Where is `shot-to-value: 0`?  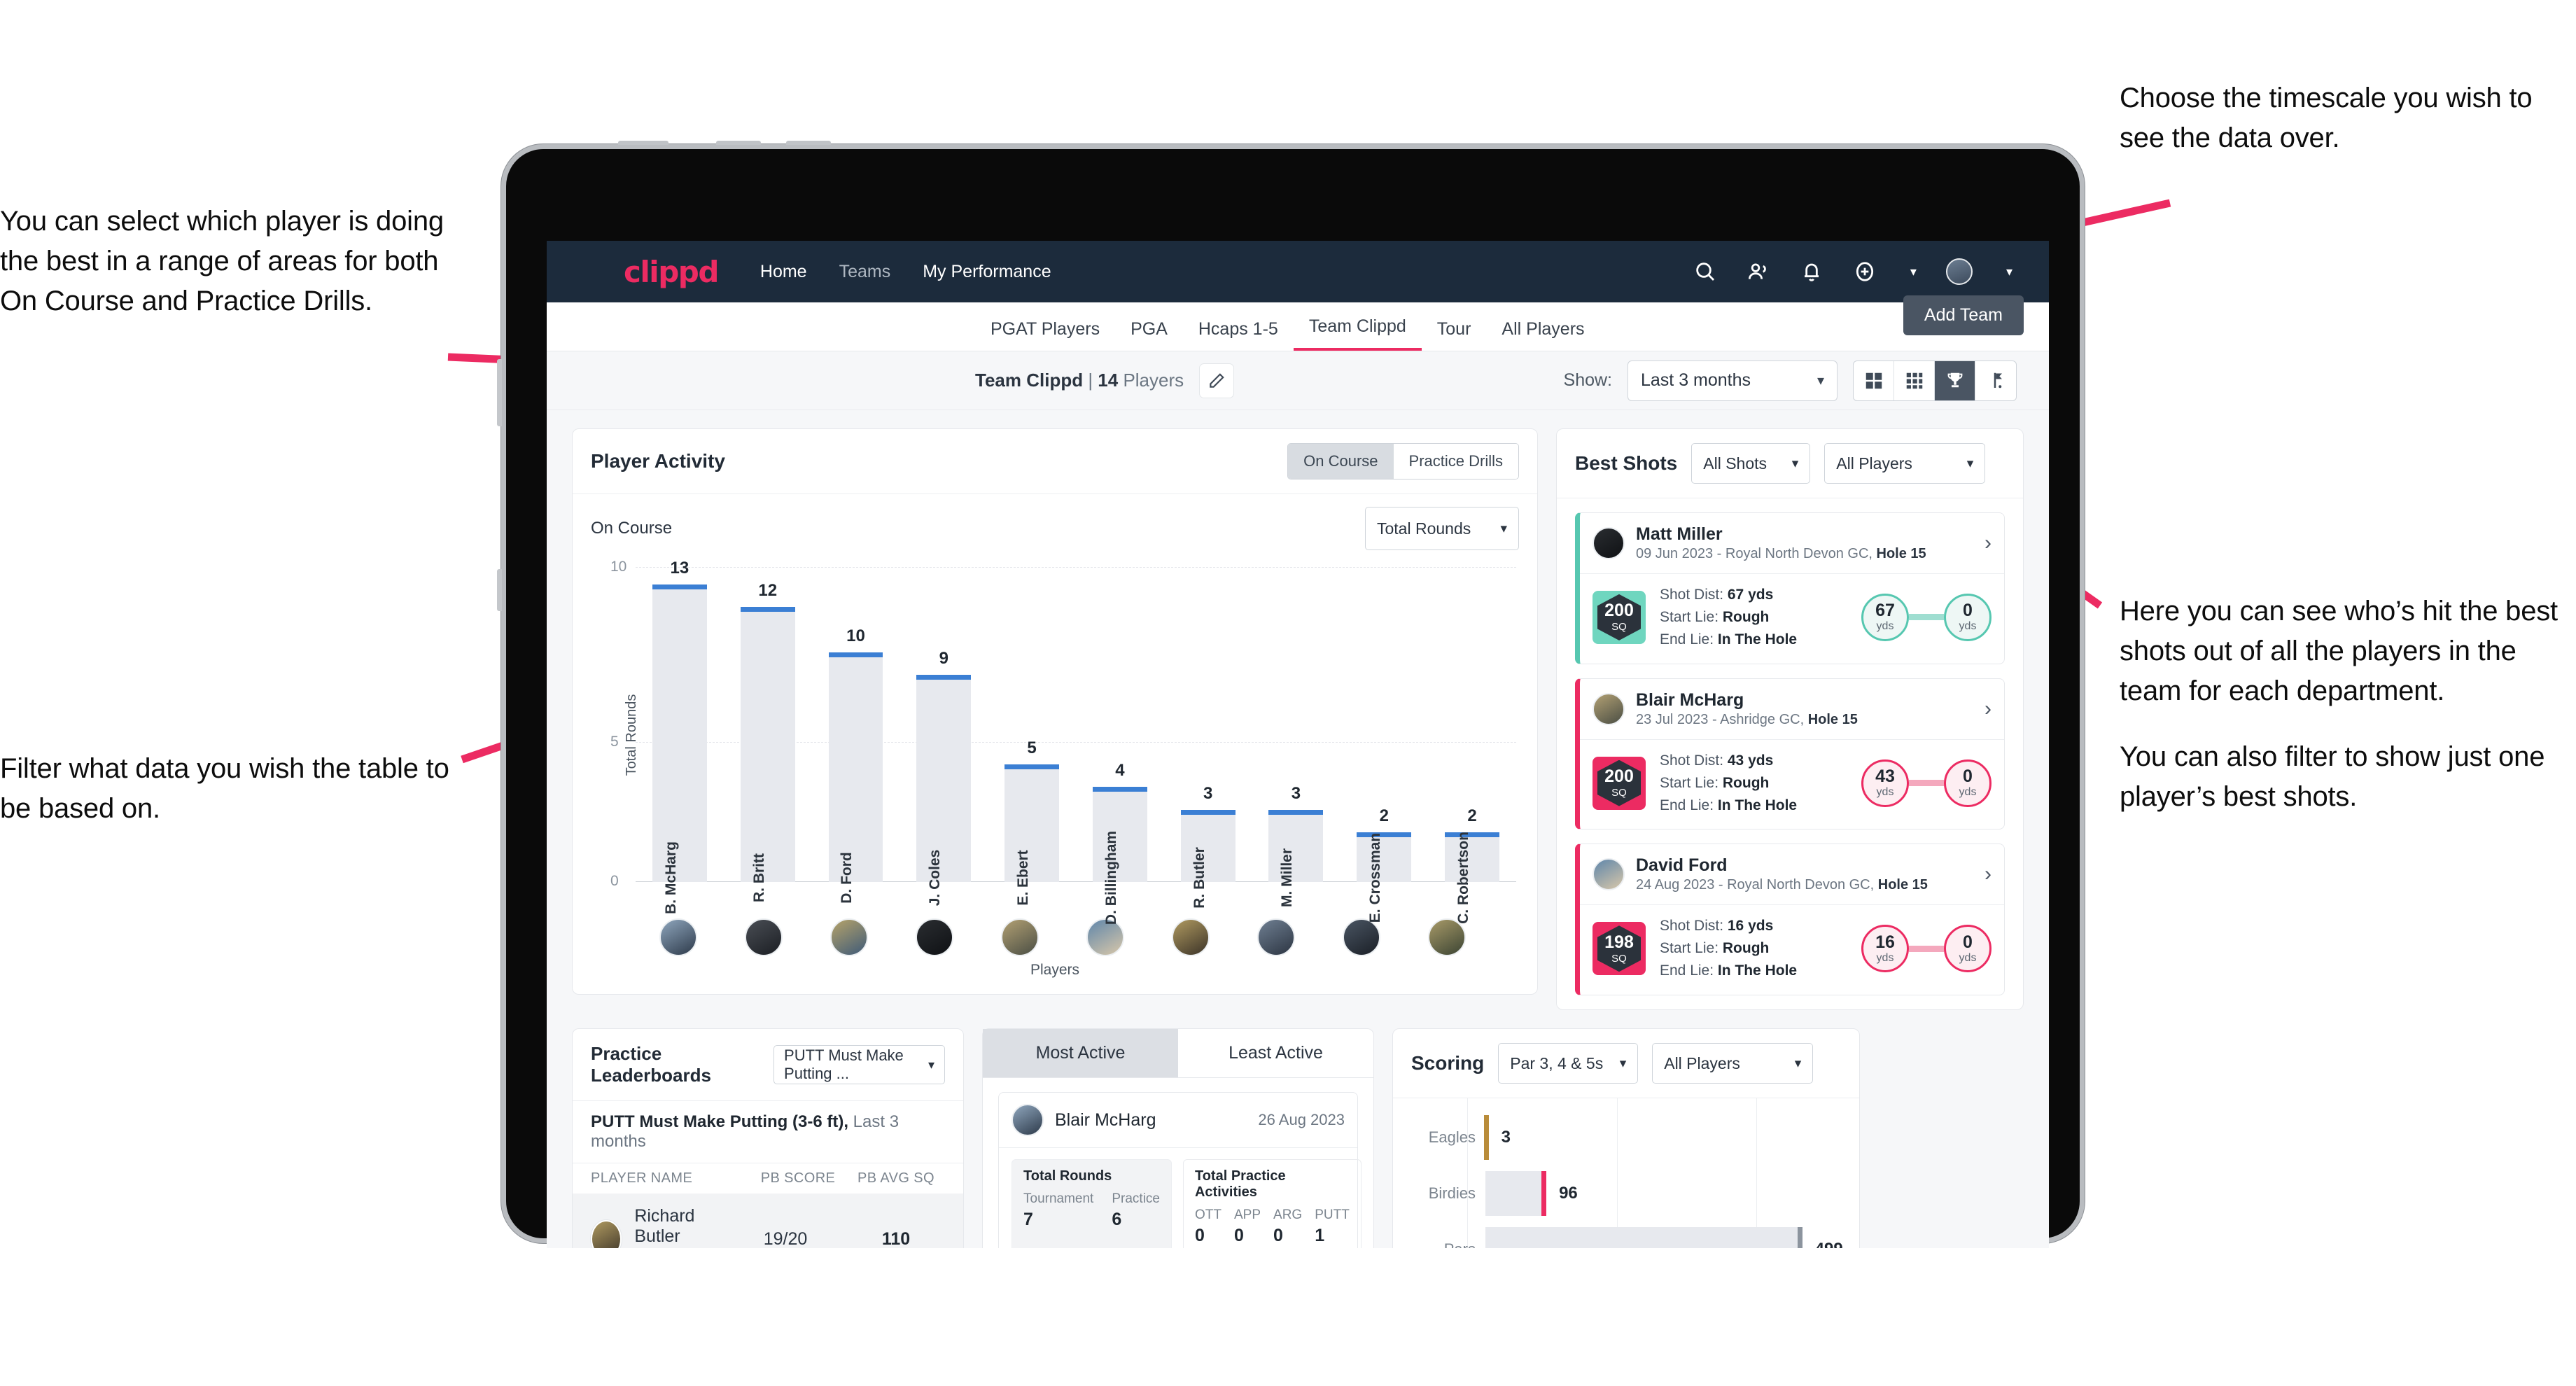 shot-to-value: 0 is located at coordinates (1968, 611).